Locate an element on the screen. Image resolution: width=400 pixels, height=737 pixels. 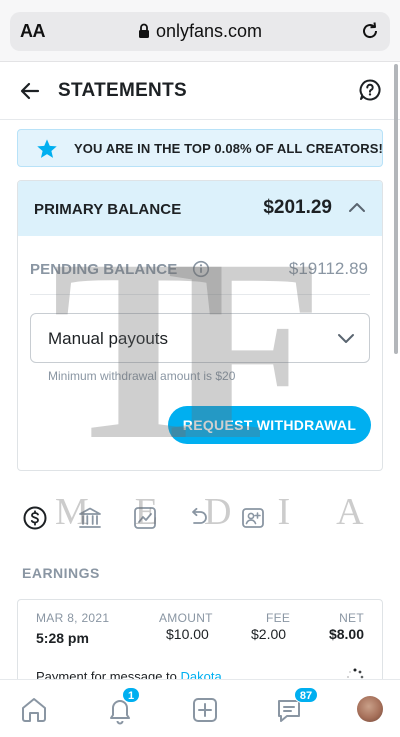
chart-icon is located at coordinates (145, 518).